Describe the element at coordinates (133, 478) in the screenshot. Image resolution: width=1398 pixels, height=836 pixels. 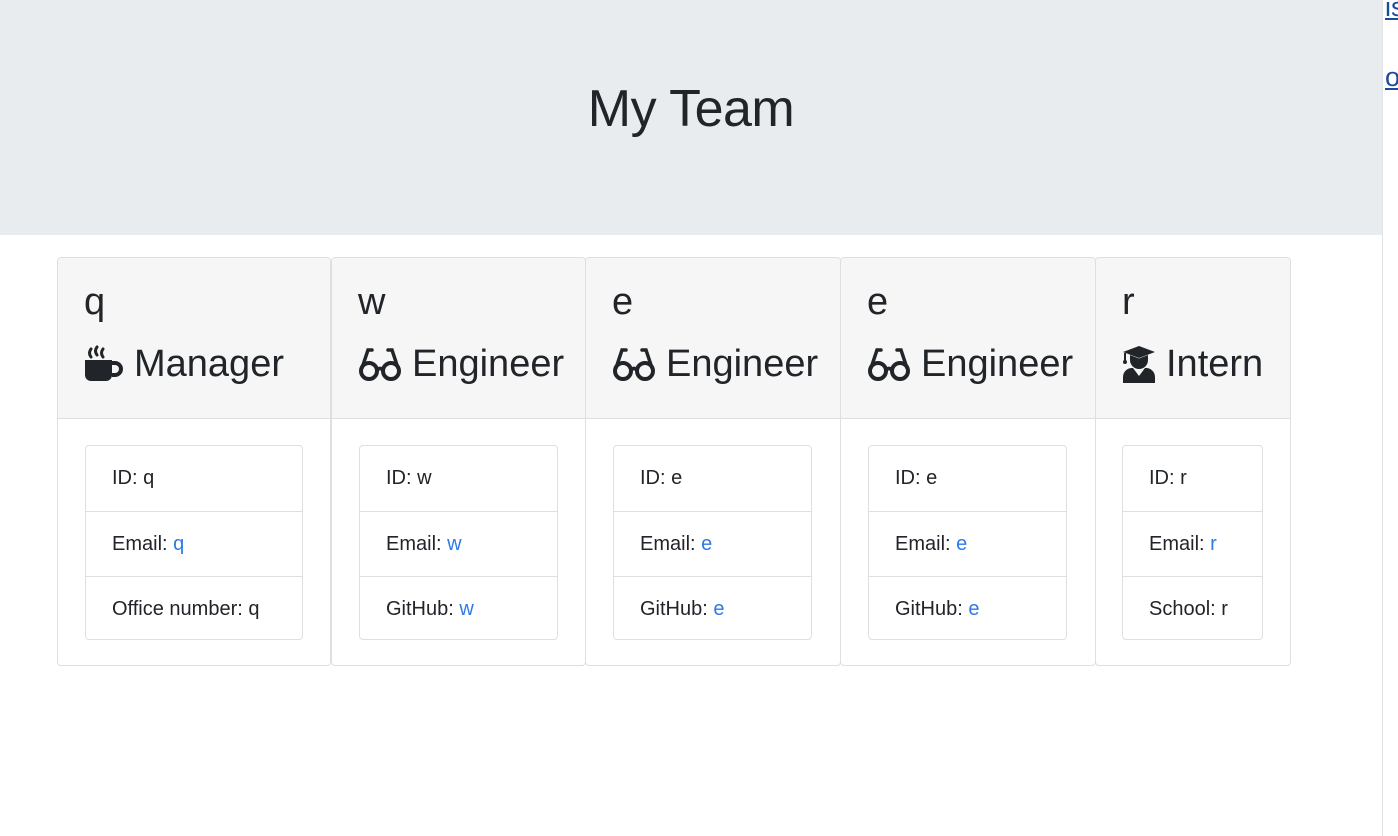
I see `list-item-id: ID: q` at that location.